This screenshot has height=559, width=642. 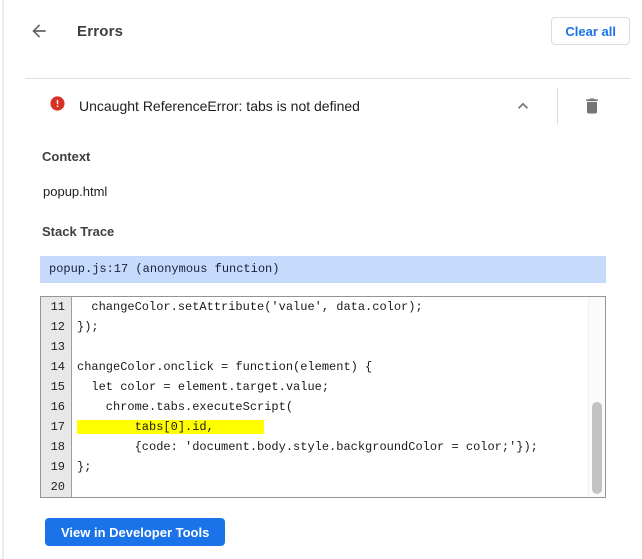 What do you see at coordinates (323, 467) in the screenshot?
I see `code-line: 19 };` at bounding box center [323, 467].